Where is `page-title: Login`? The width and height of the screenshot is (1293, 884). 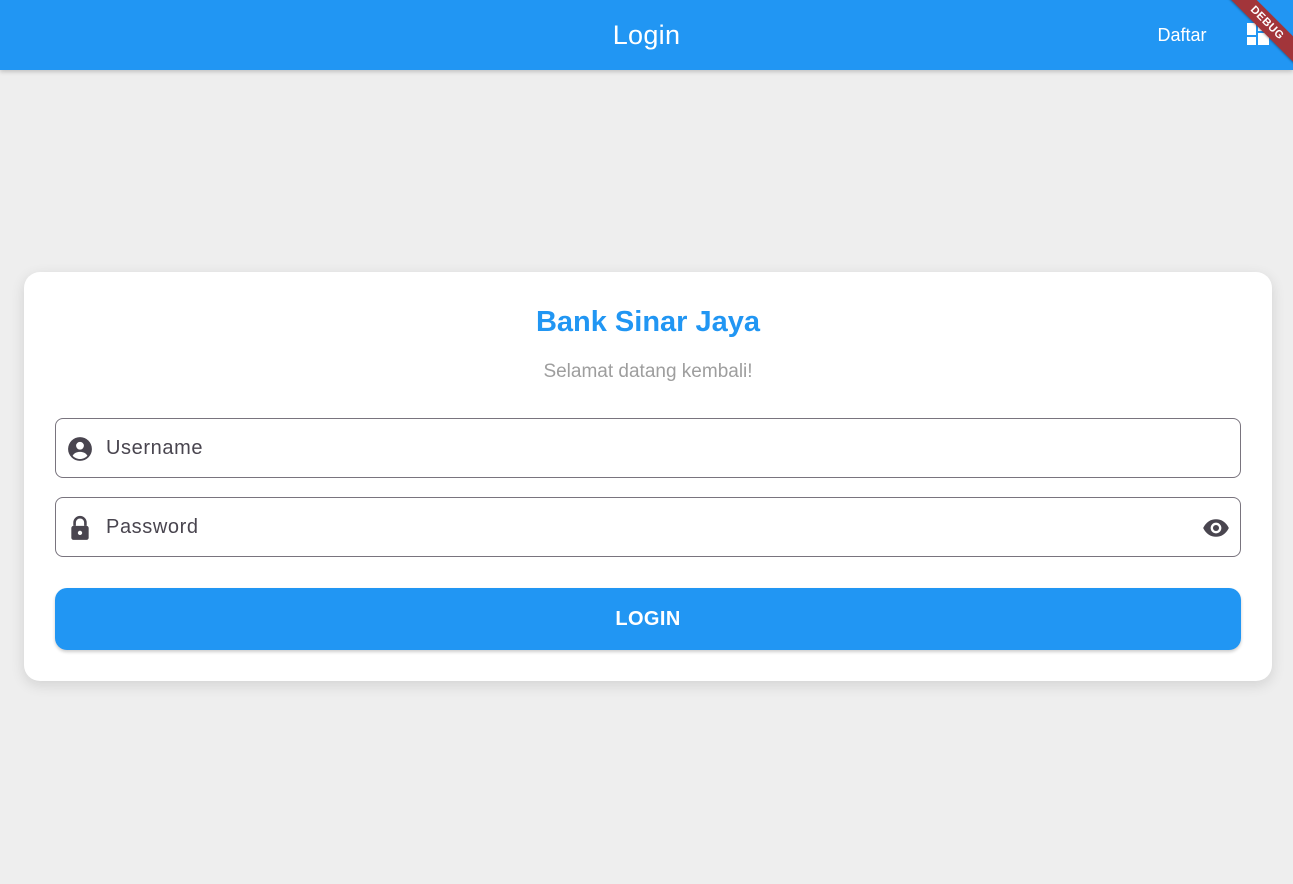 page-title: Login is located at coordinates (646, 35).